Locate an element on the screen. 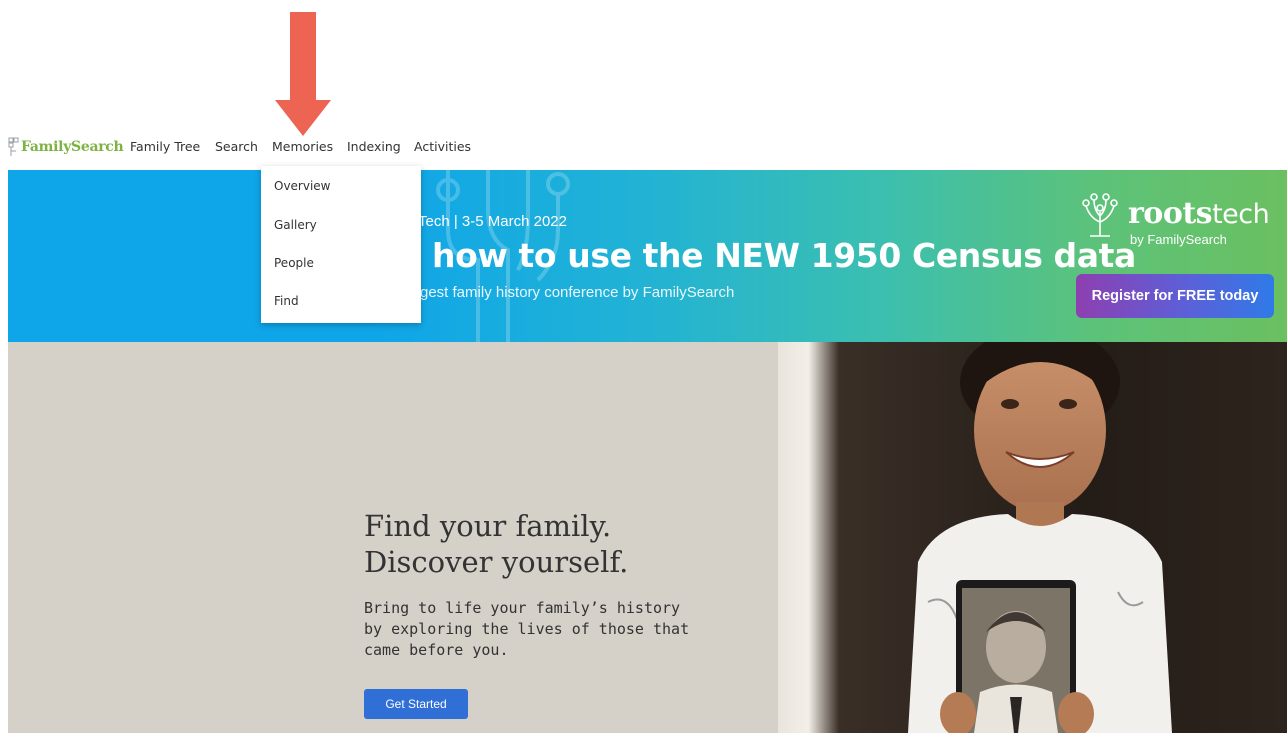 The width and height of the screenshot is (1287, 733). menu-item-overview: Overview is located at coordinates (302, 186).